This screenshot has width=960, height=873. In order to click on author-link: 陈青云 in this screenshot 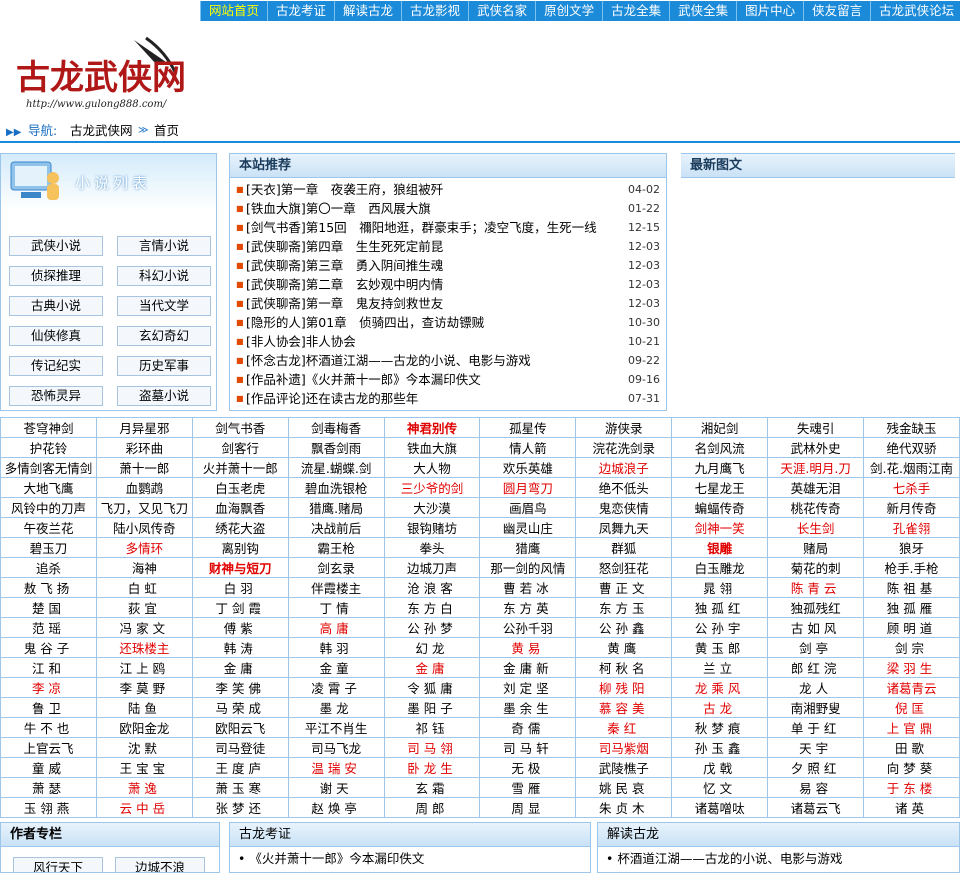, I will do `click(816, 587)`.